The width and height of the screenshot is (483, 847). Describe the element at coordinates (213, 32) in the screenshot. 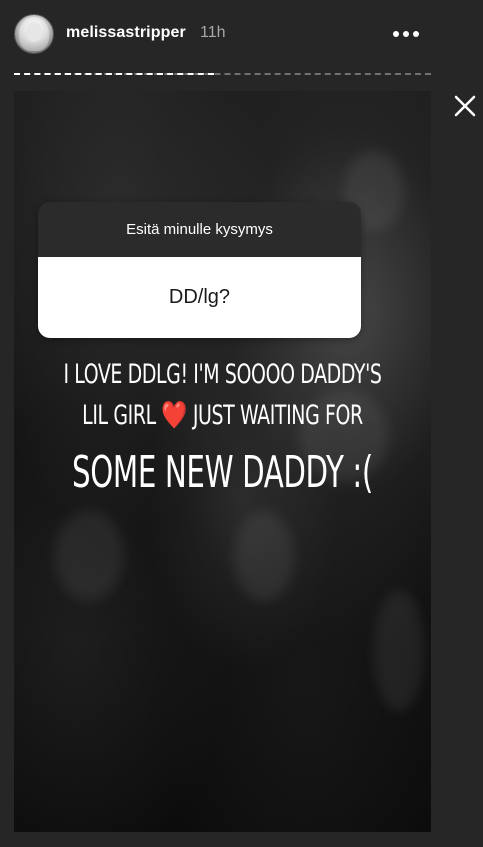

I see `timestamp: 11h` at that location.